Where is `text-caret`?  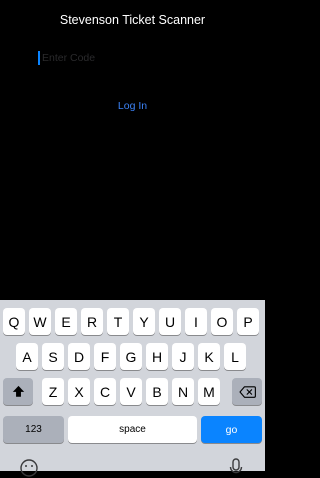 text-caret is located at coordinates (39, 58).